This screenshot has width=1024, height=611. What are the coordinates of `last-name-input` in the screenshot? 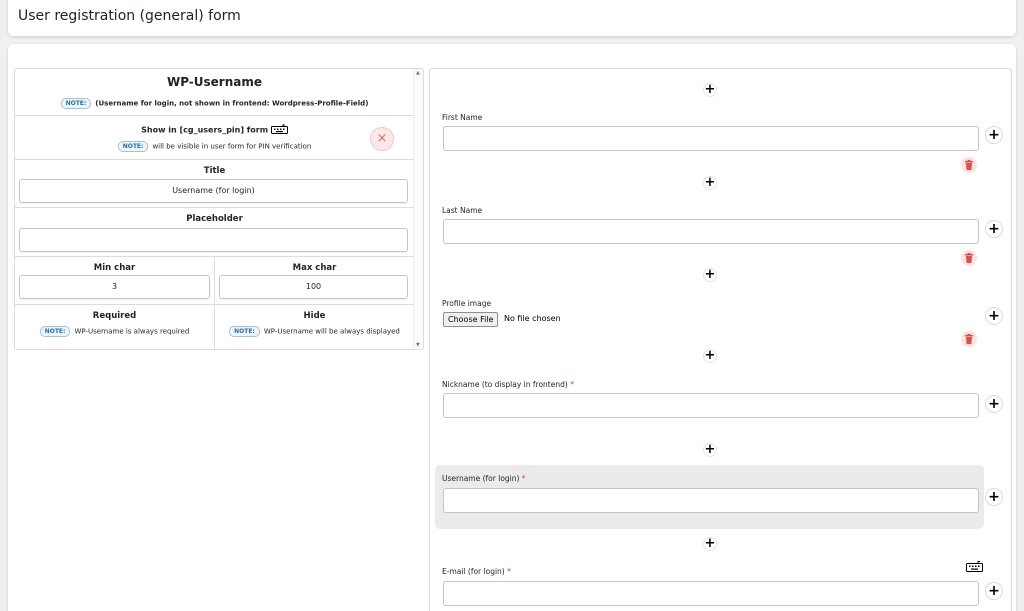 It's located at (711, 231).